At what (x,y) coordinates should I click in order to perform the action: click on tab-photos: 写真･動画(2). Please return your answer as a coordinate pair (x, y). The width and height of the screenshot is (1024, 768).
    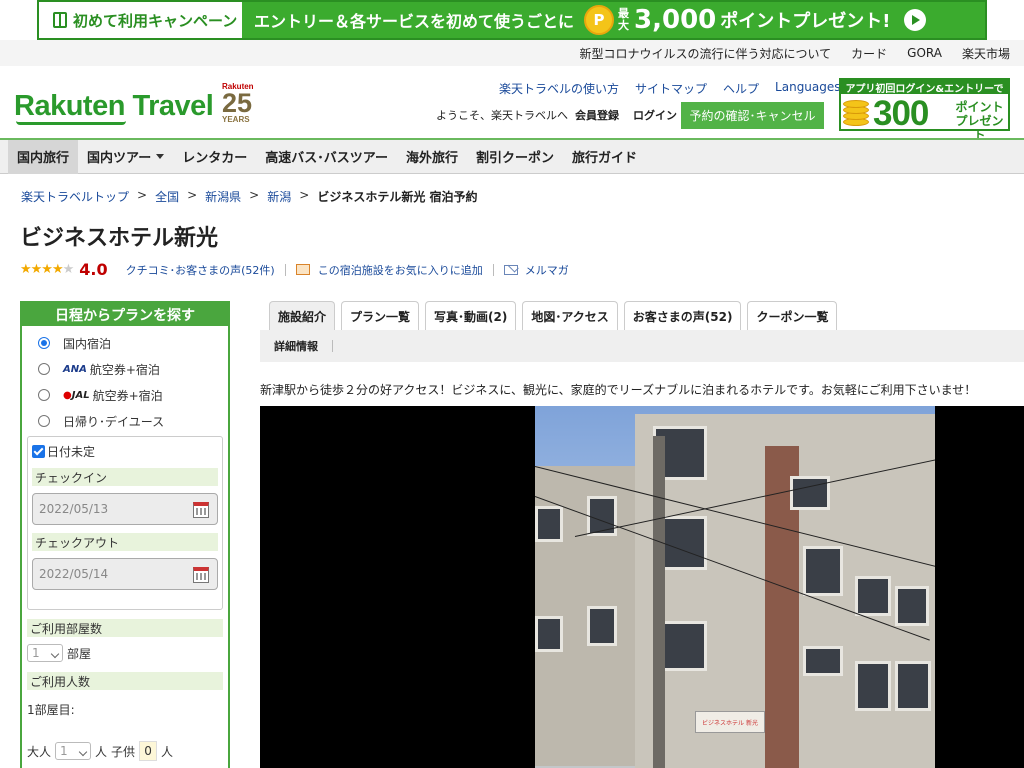
    Looking at the image, I should click on (471, 315).